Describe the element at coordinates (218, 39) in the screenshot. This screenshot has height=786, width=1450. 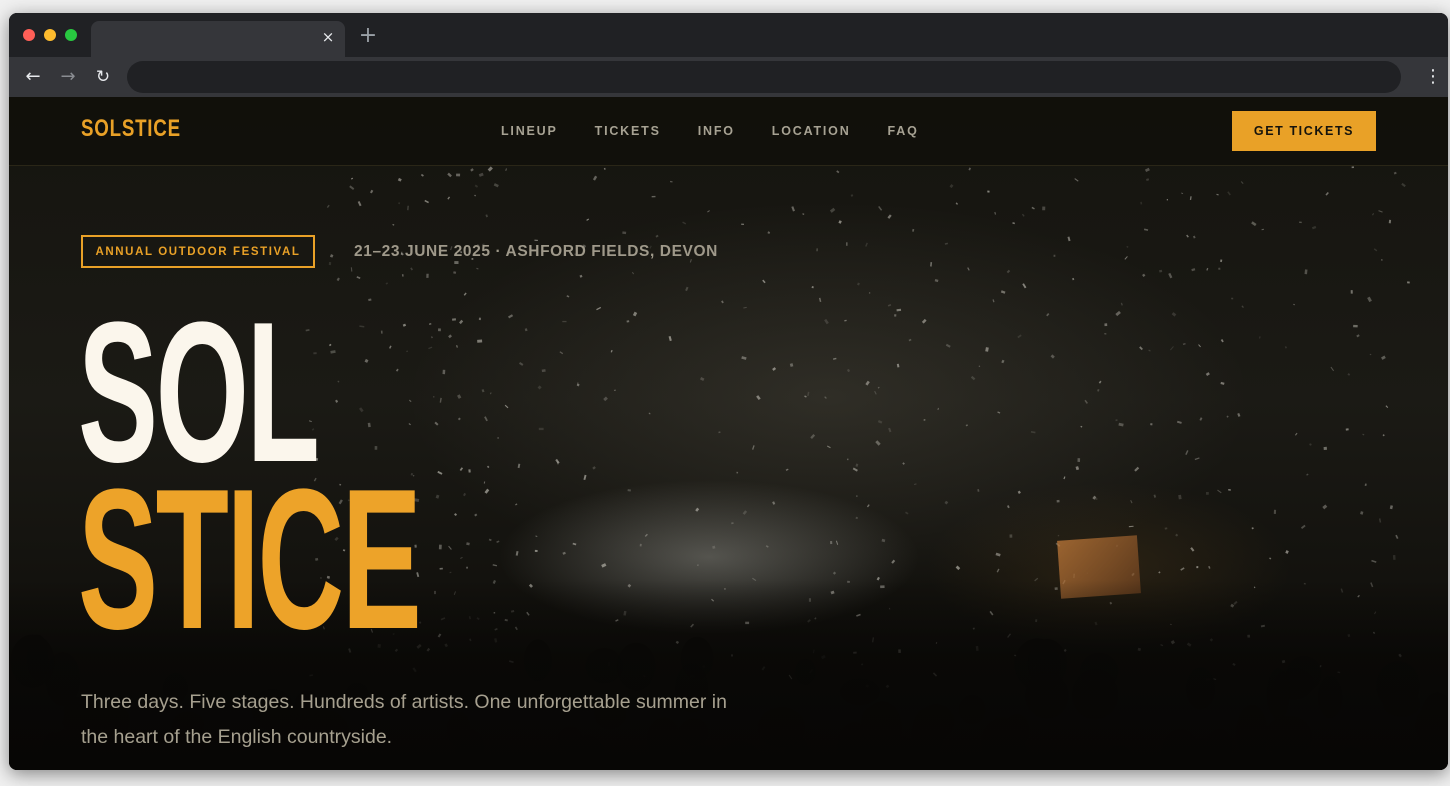
I see `browser-tab: ×` at that location.